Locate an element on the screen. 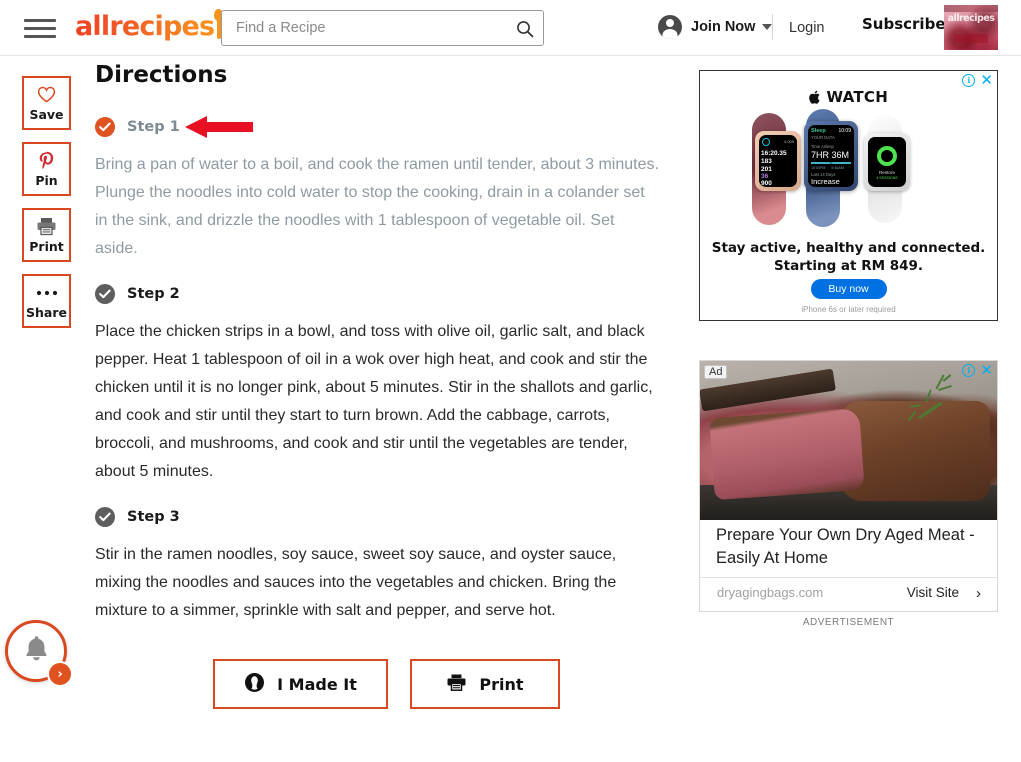  recipe-actions: I Made It Print is located at coordinates (436, 684).